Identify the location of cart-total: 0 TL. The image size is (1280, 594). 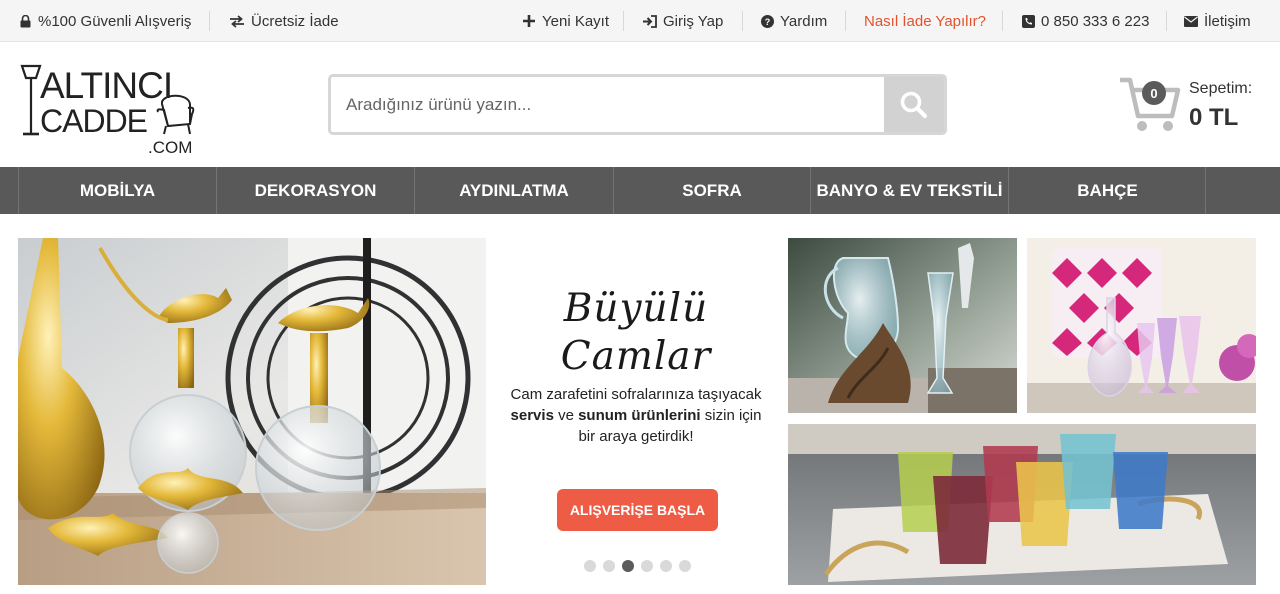
(1214, 117).